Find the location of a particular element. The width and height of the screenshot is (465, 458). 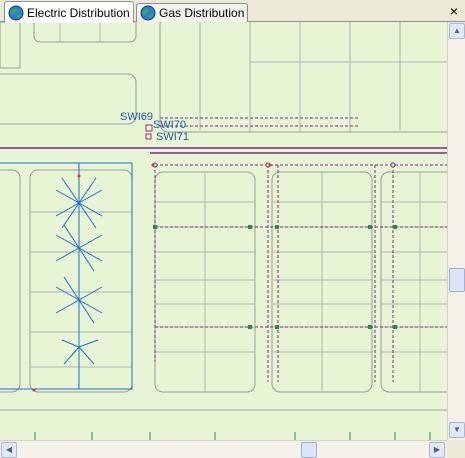

scroll-left-icon: ◀ is located at coordinates (9, 450).